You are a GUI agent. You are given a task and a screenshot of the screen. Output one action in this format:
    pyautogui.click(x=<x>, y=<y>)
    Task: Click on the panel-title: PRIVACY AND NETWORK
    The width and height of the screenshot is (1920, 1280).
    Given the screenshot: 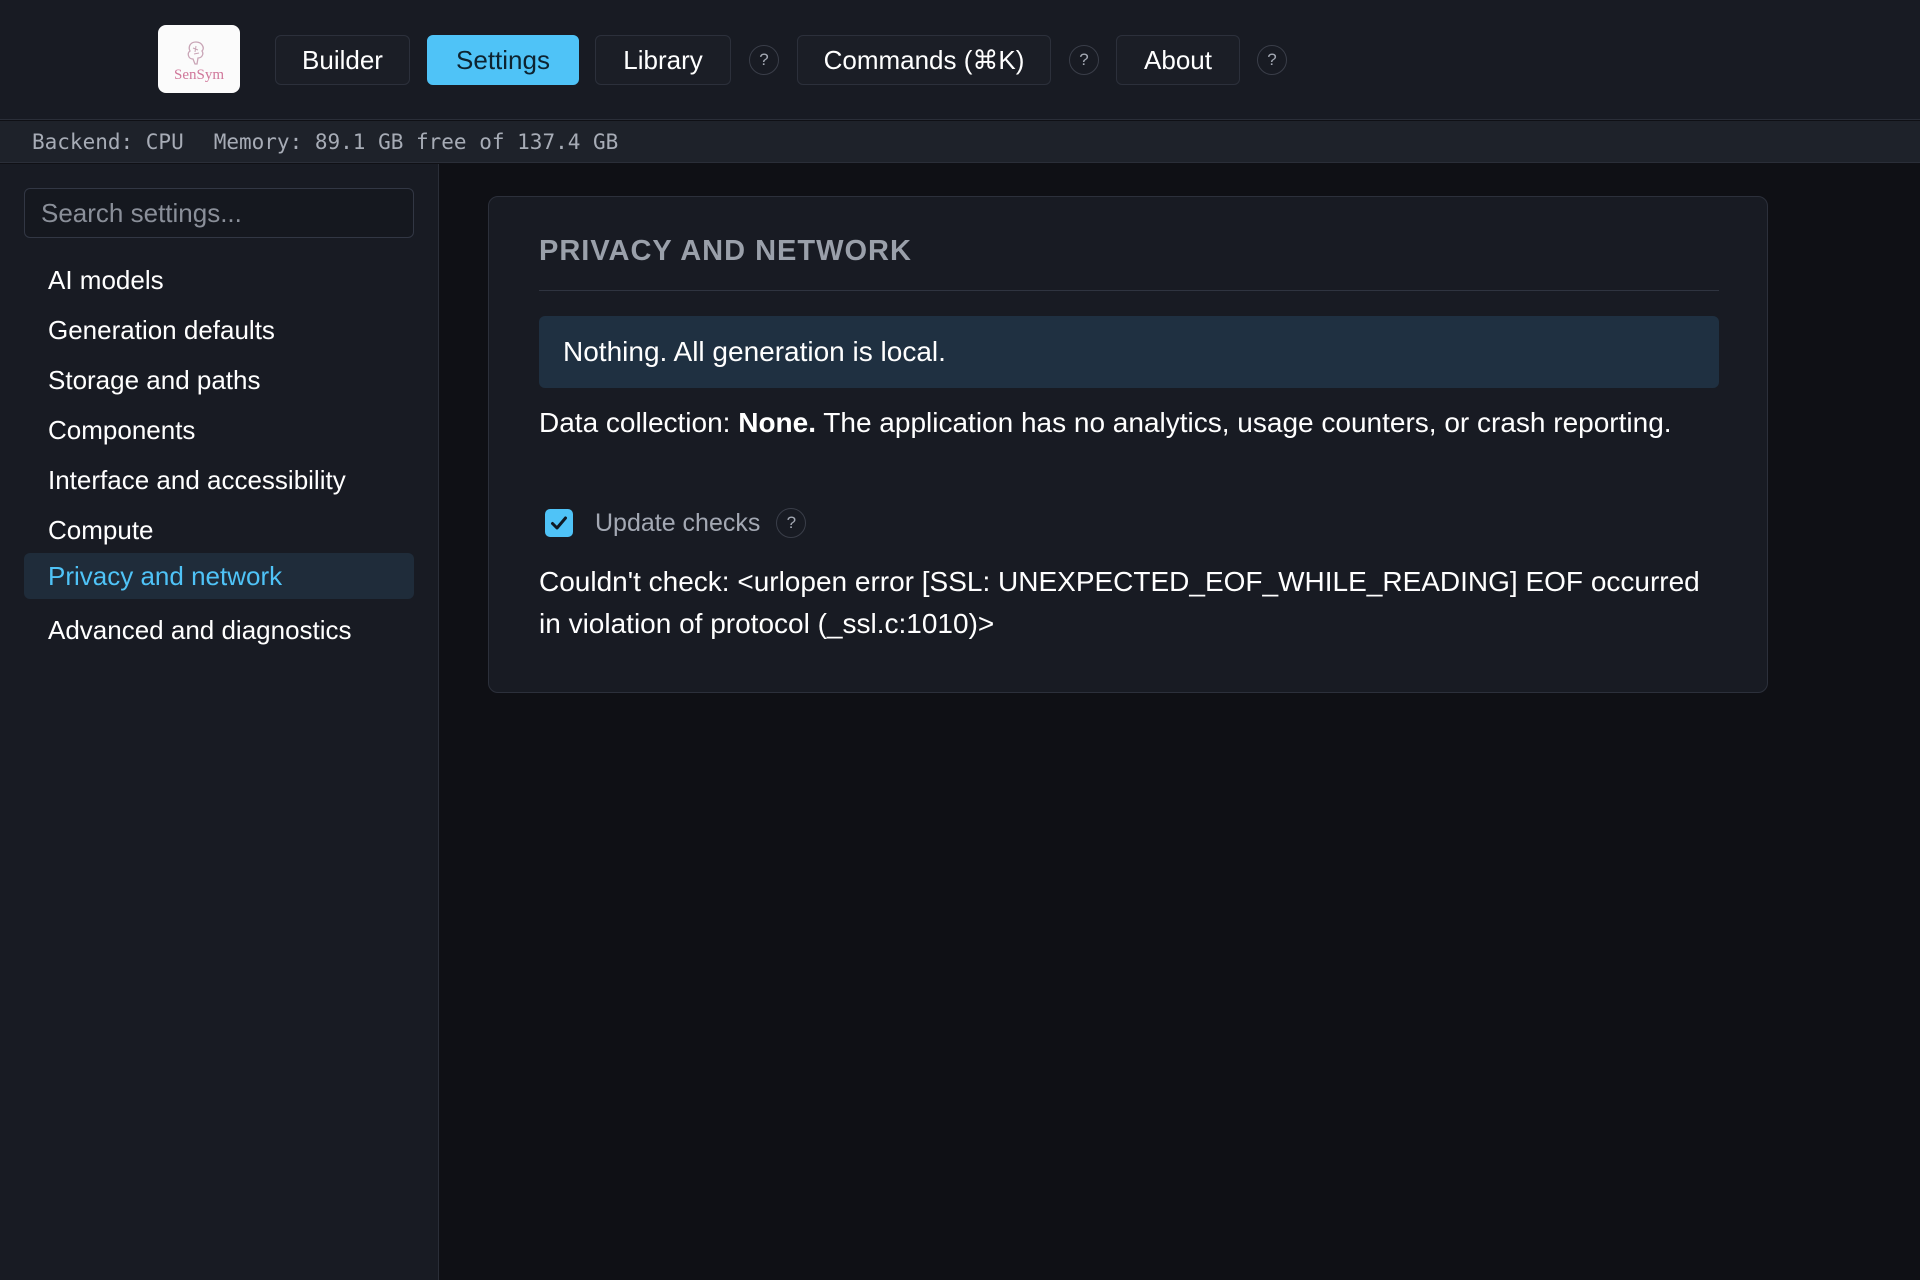 What is the action you would take?
    pyautogui.click(x=725, y=251)
    